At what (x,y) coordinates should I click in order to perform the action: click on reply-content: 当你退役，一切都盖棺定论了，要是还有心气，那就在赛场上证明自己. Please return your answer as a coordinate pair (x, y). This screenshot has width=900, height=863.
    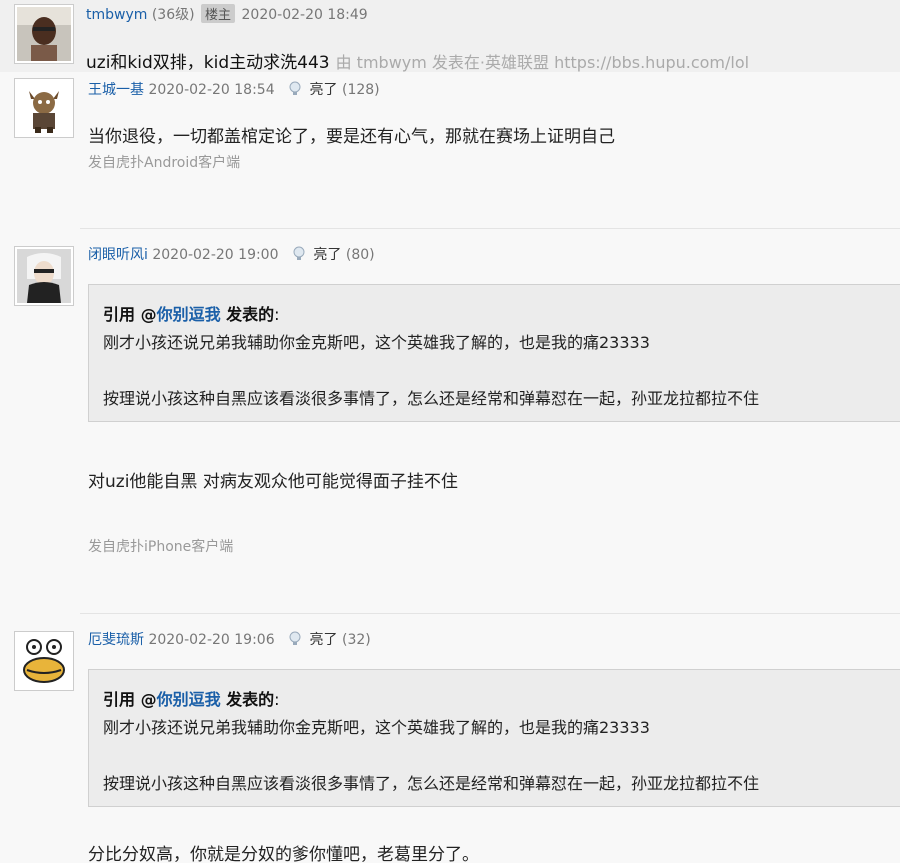
    Looking at the image, I should click on (351, 137).